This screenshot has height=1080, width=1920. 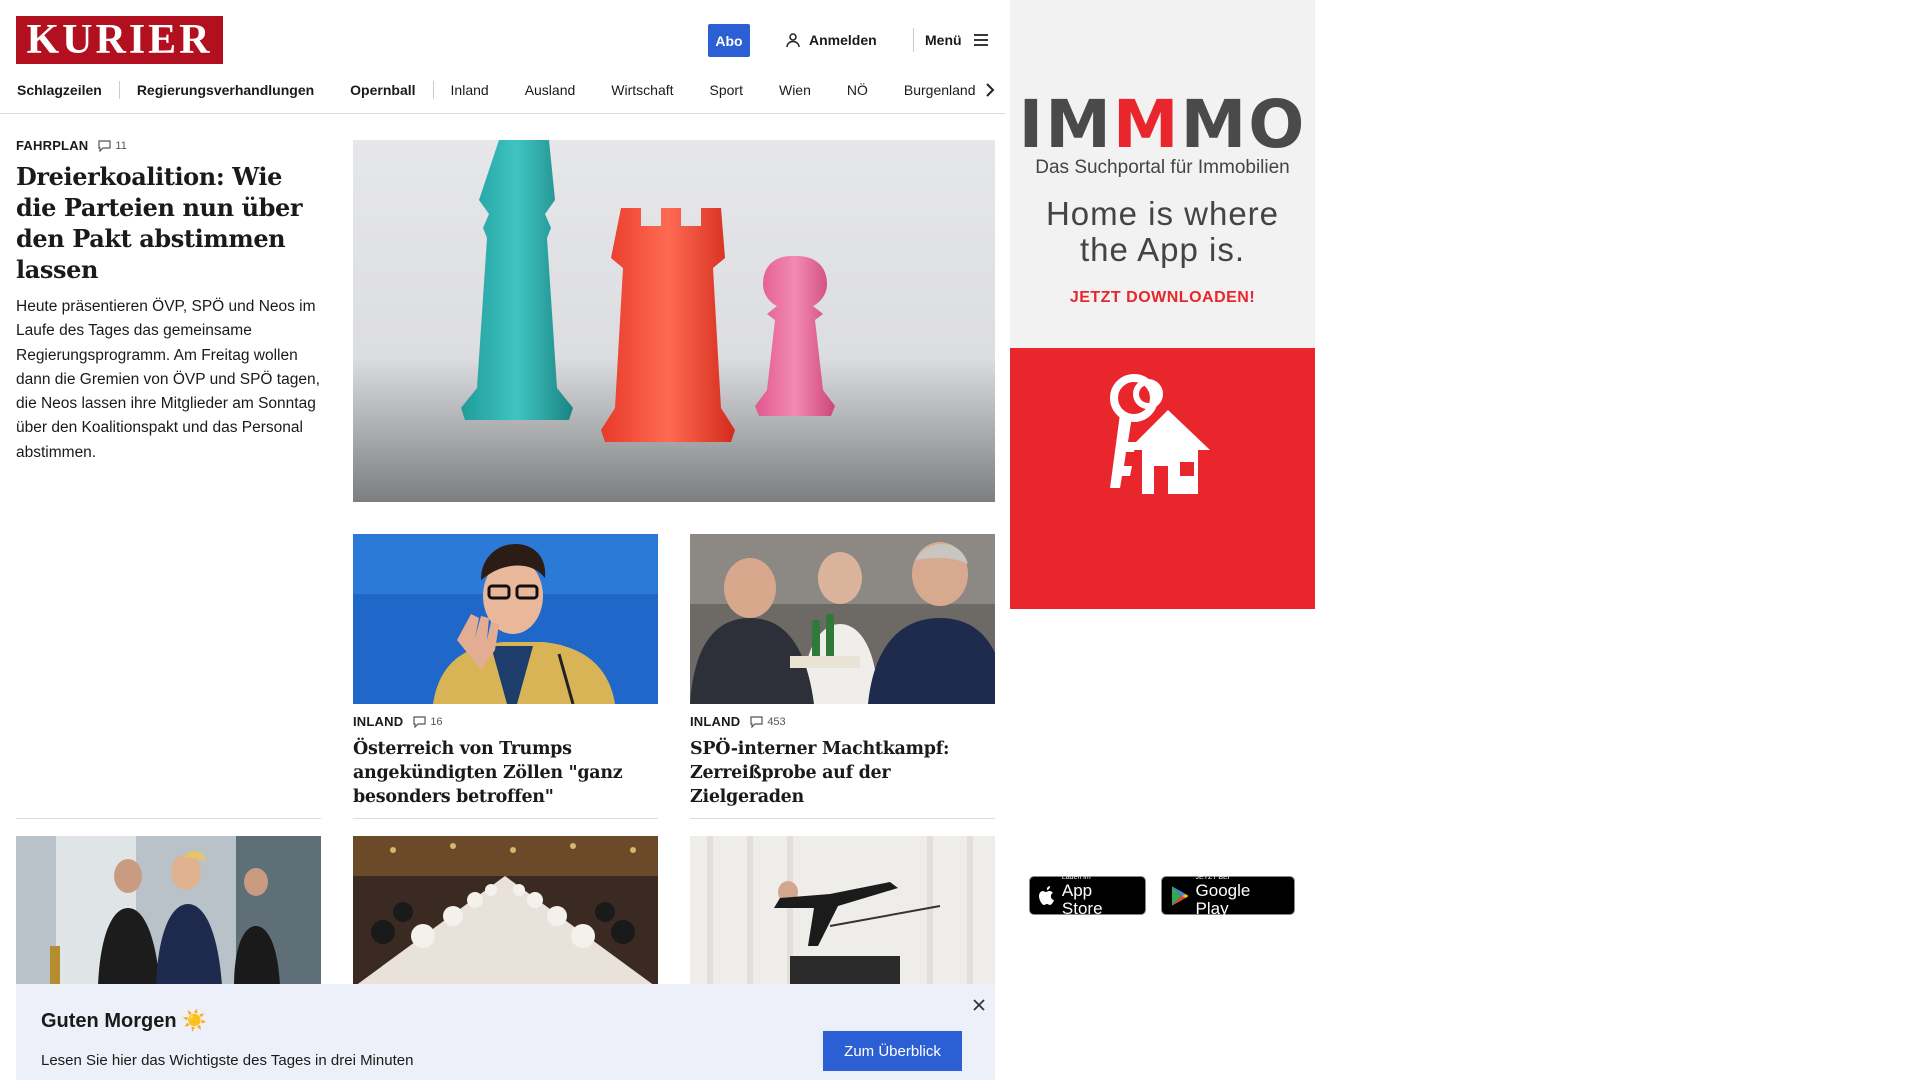 I want to click on menu-label: Menü, so click(x=943, y=40).